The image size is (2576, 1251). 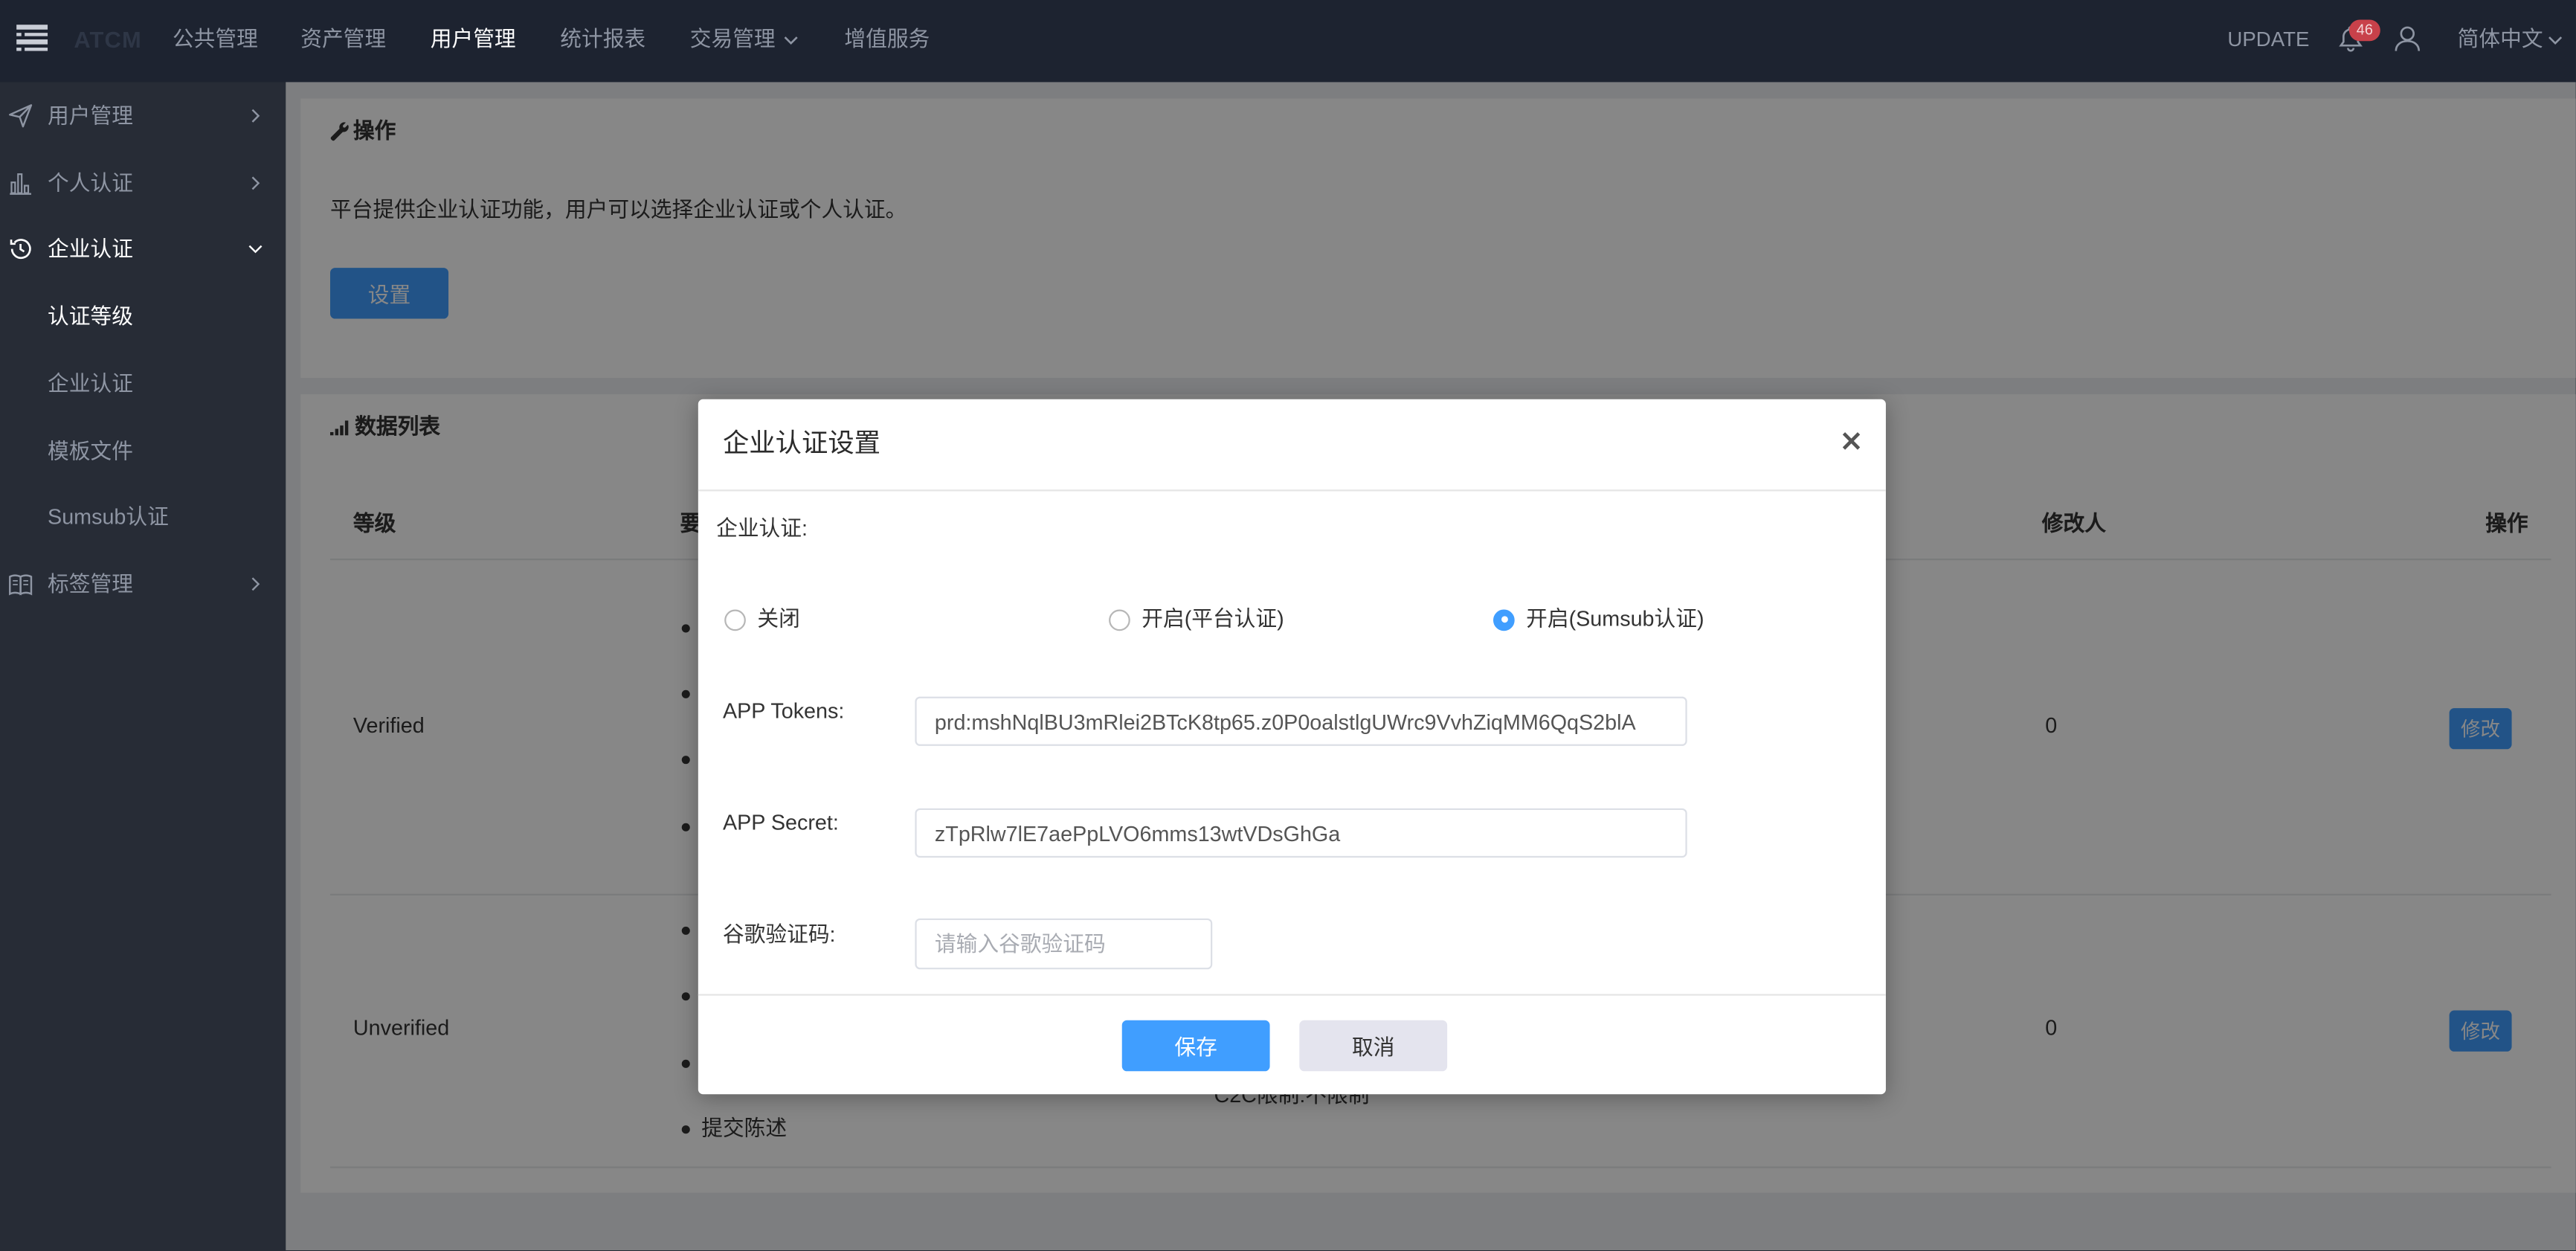 What do you see at coordinates (21, 116) in the screenshot?
I see `send-icon` at bounding box center [21, 116].